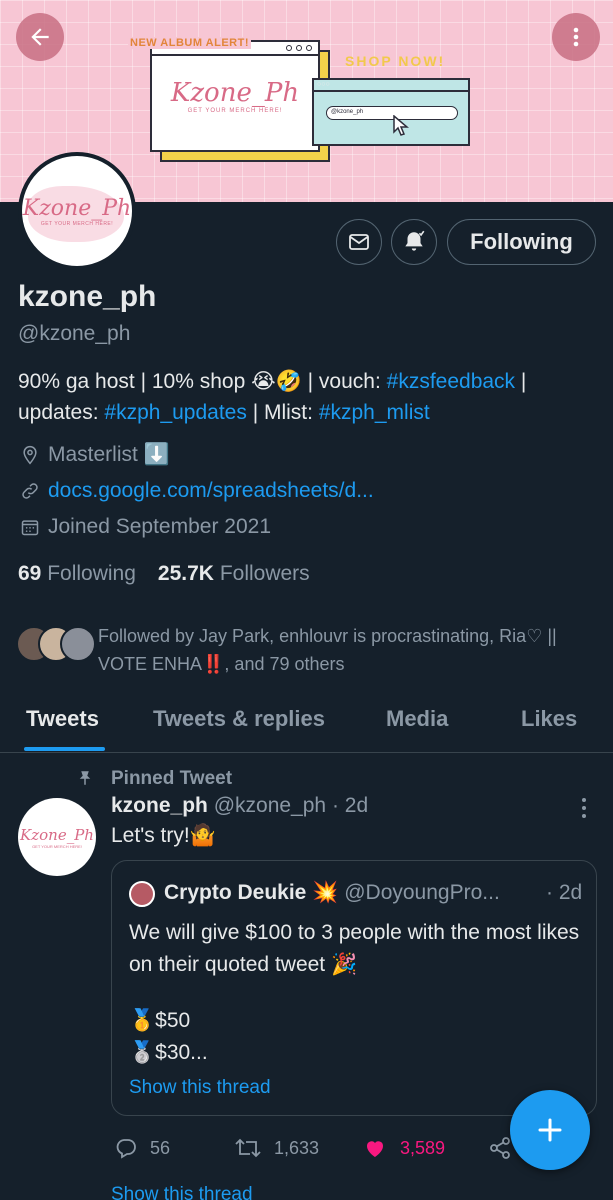 The height and width of the screenshot is (1200, 613). I want to click on show-thread-link: Show this thread, so click(182, 1192).